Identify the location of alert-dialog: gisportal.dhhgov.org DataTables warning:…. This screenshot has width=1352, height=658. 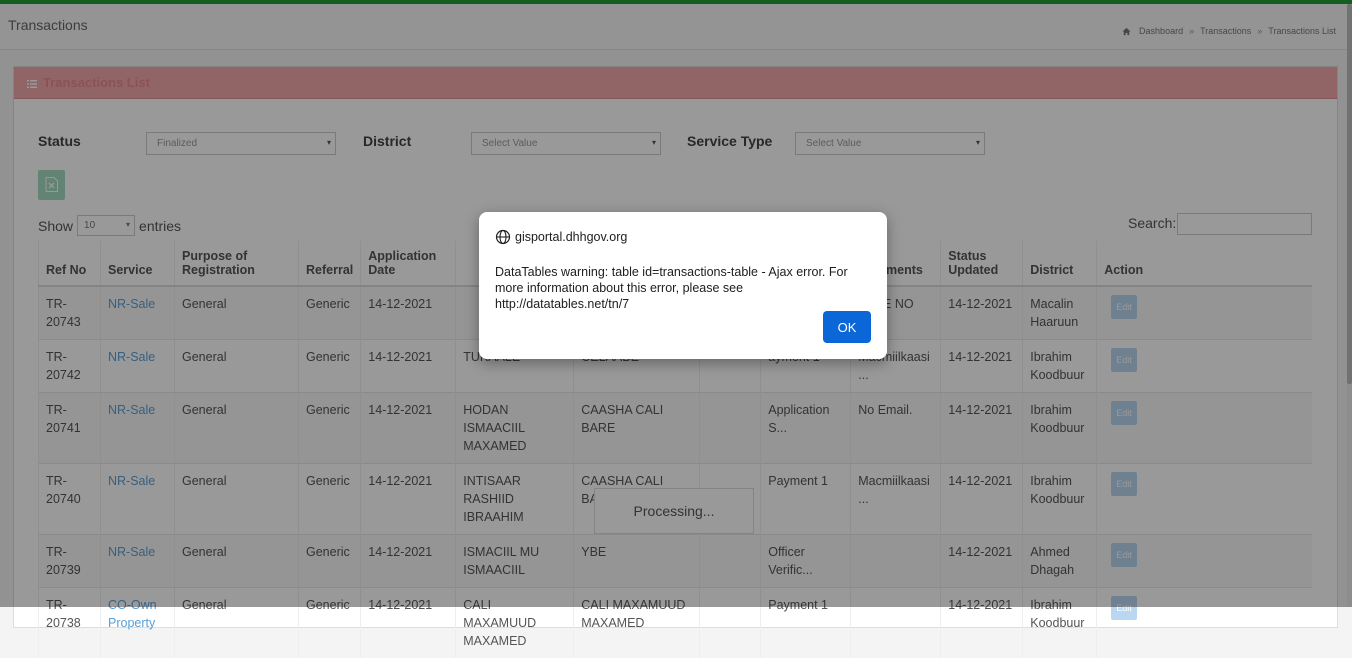
(683, 285).